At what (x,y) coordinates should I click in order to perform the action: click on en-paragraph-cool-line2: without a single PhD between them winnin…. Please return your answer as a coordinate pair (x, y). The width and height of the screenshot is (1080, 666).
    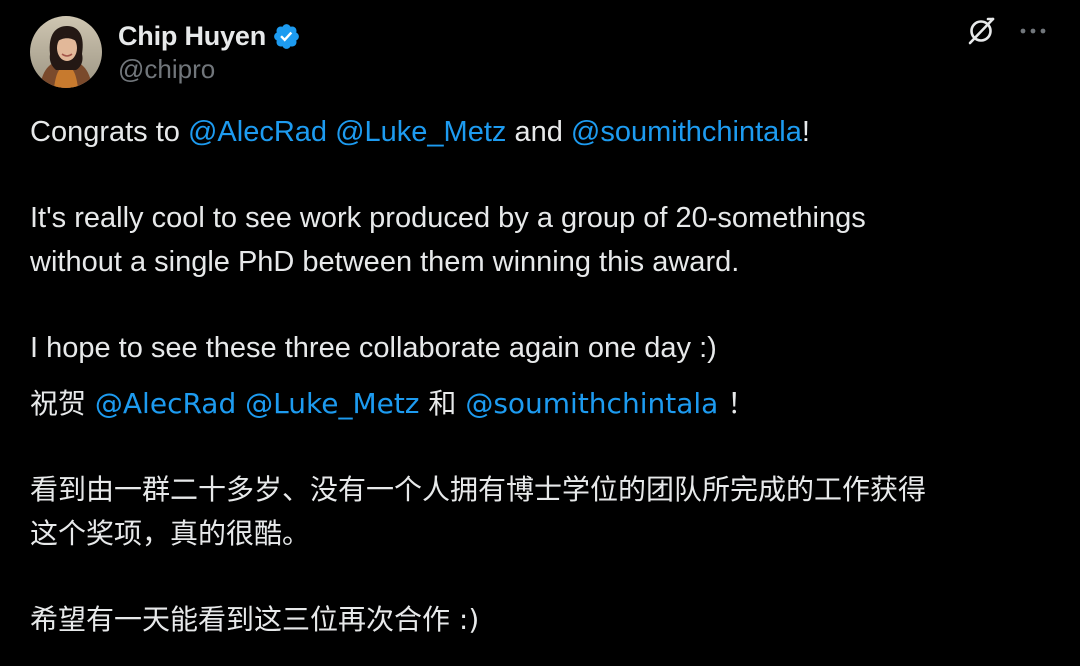
    Looking at the image, I should click on (385, 262).